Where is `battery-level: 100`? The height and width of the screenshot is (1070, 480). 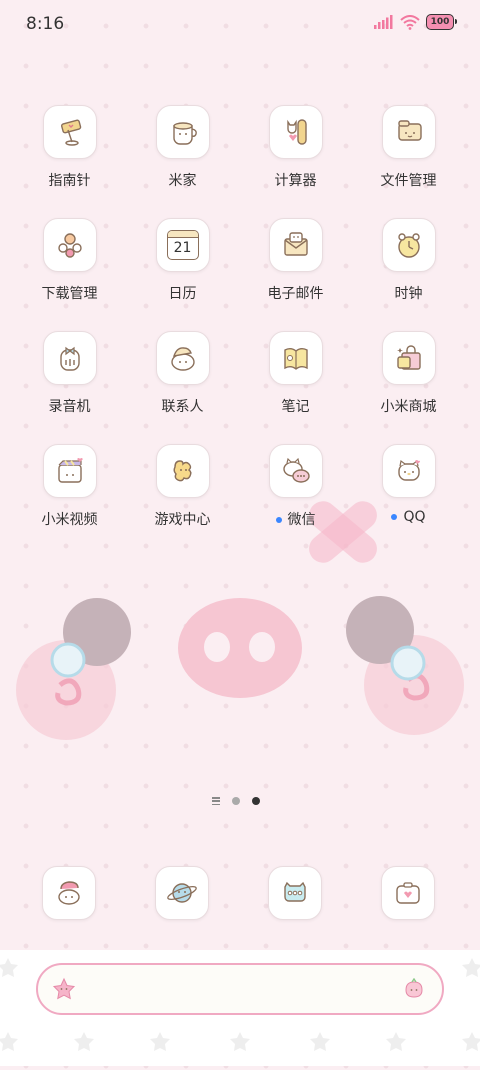 battery-level: 100 is located at coordinates (440, 22).